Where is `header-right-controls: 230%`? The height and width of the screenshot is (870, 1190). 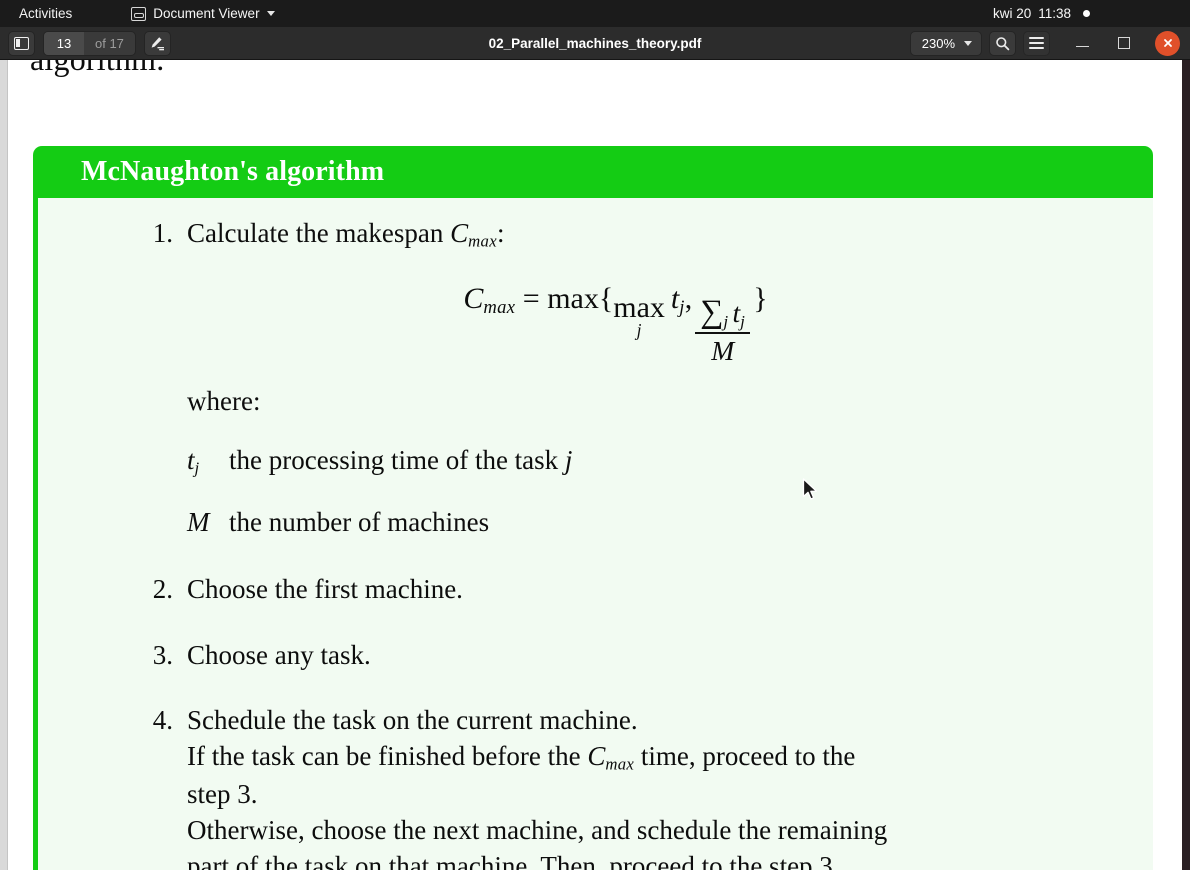
header-right-controls: 230% is located at coordinates (1046, 43).